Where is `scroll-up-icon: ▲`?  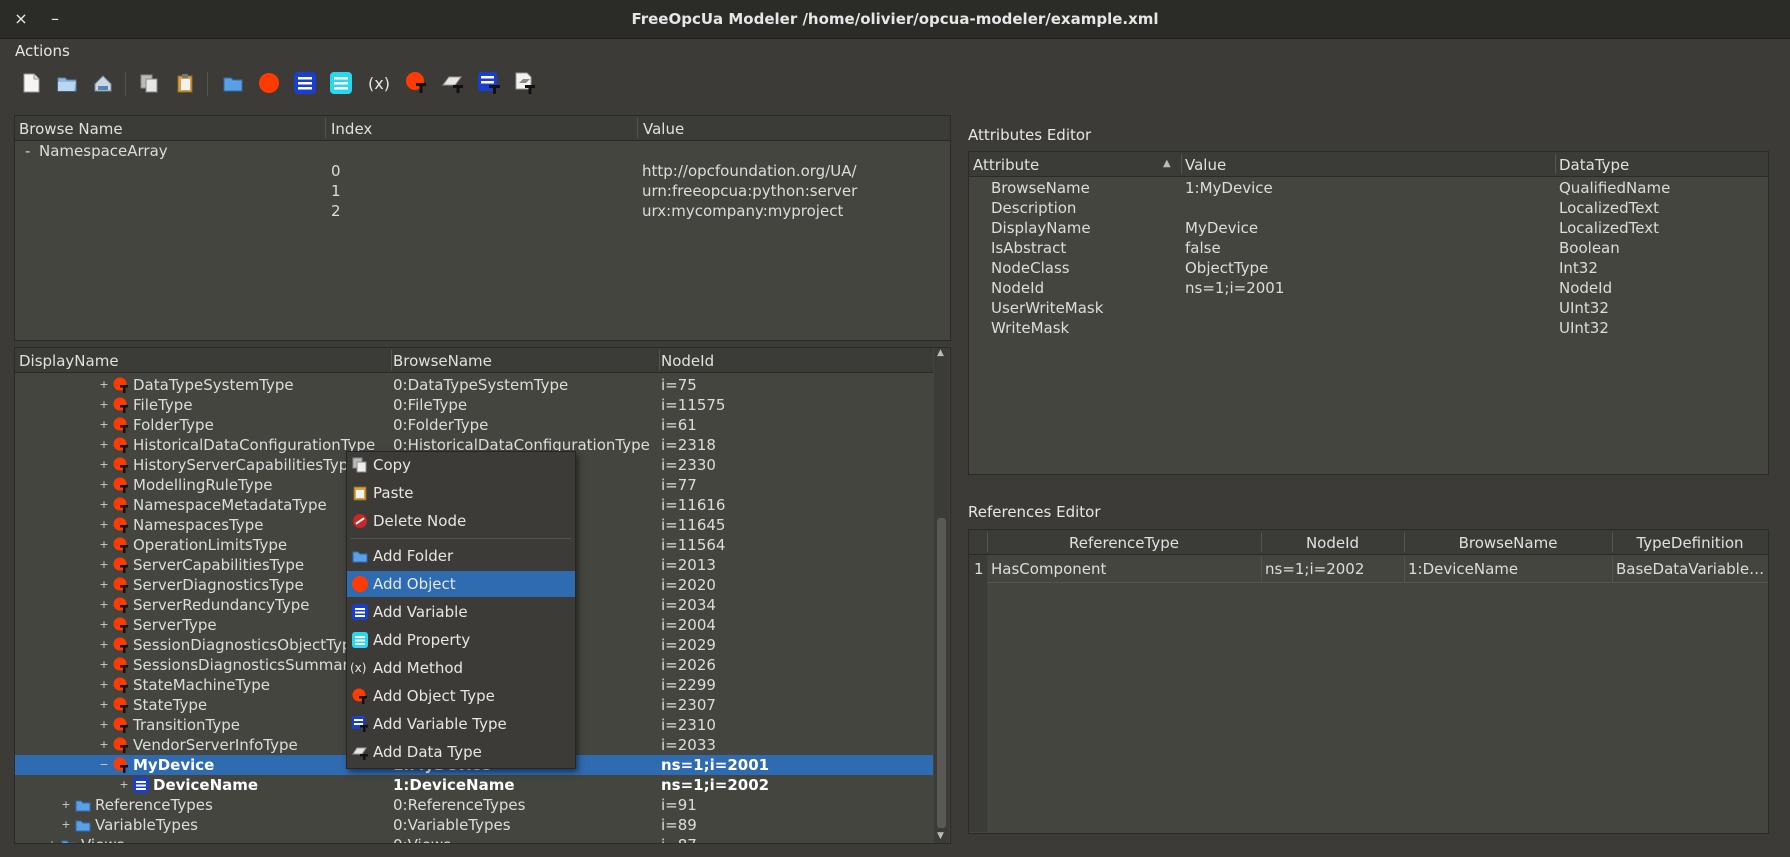 scroll-up-icon: ▲ is located at coordinates (940, 353).